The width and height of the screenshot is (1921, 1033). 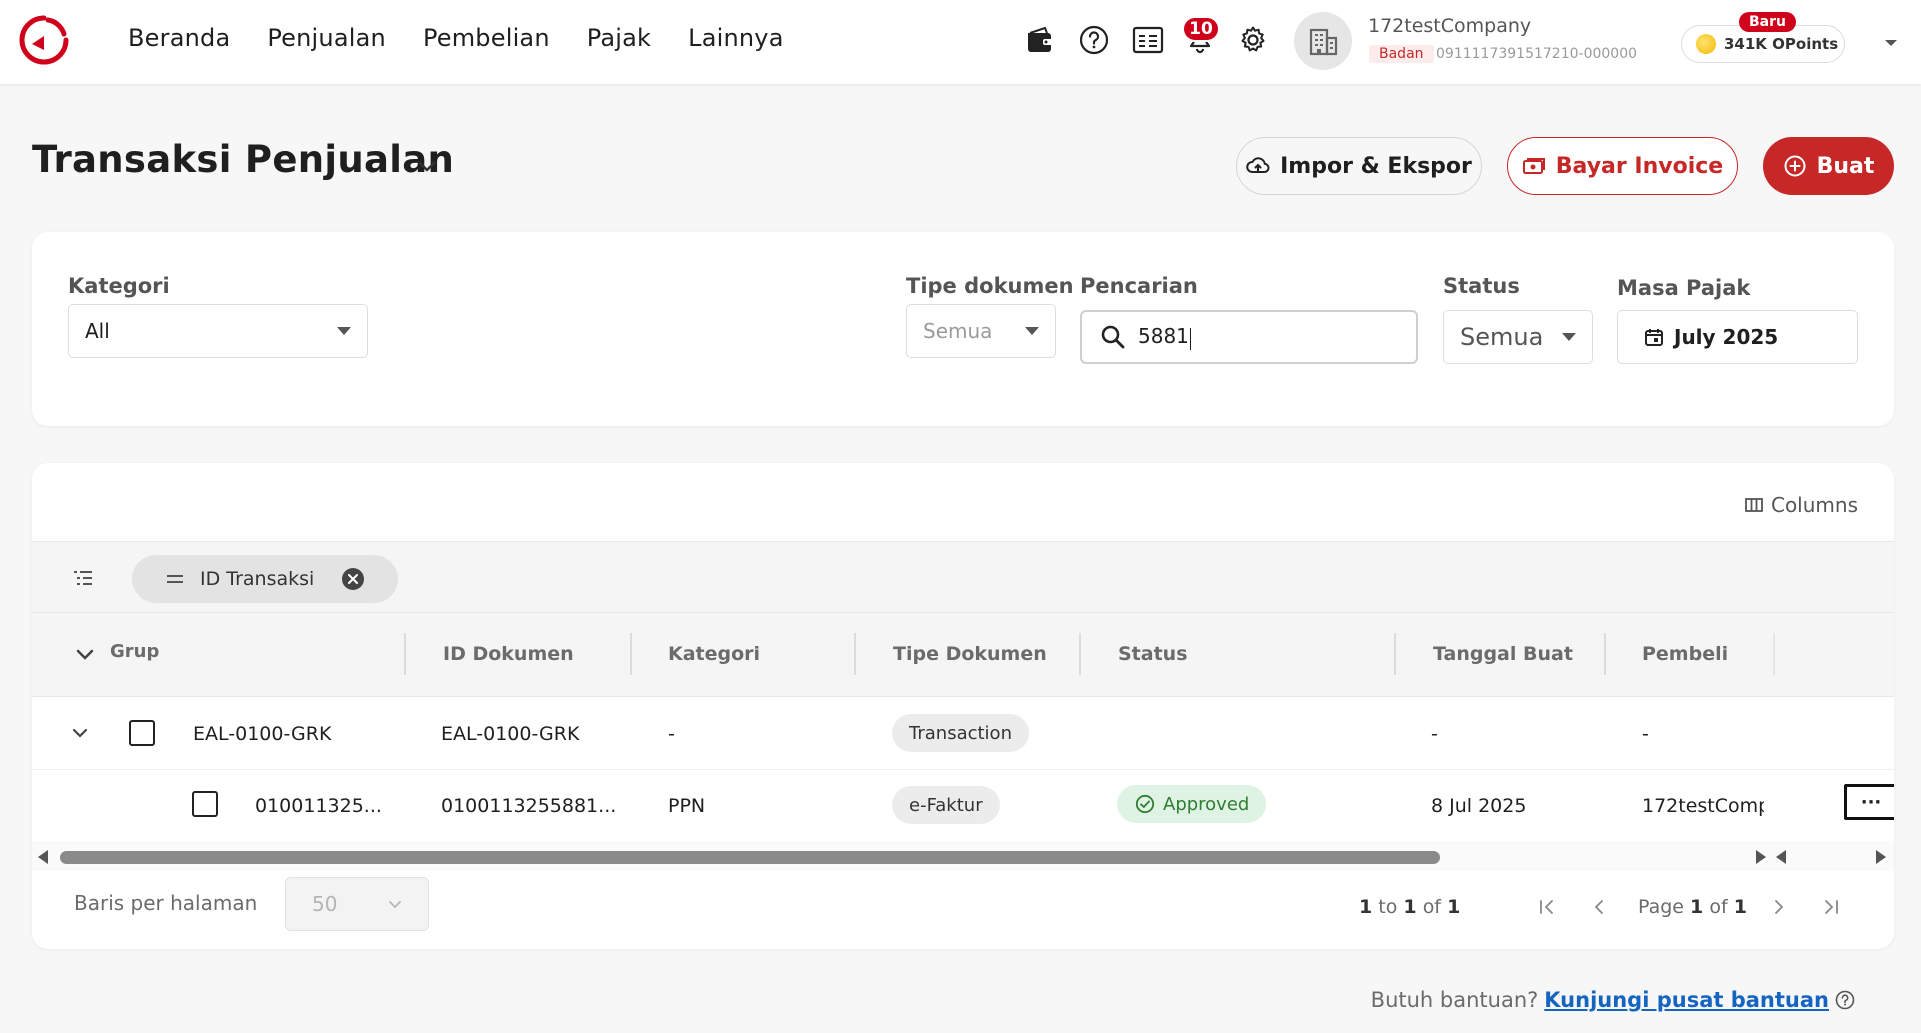 I want to click on col-status: Status, so click(x=1153, y=654).